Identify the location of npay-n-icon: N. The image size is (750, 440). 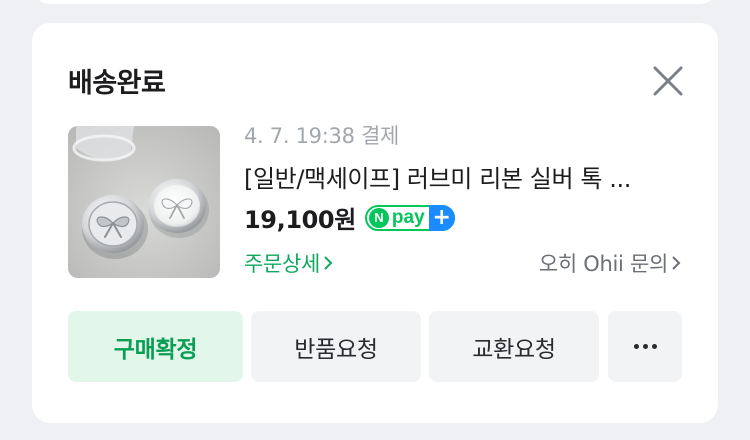
(378, 217).